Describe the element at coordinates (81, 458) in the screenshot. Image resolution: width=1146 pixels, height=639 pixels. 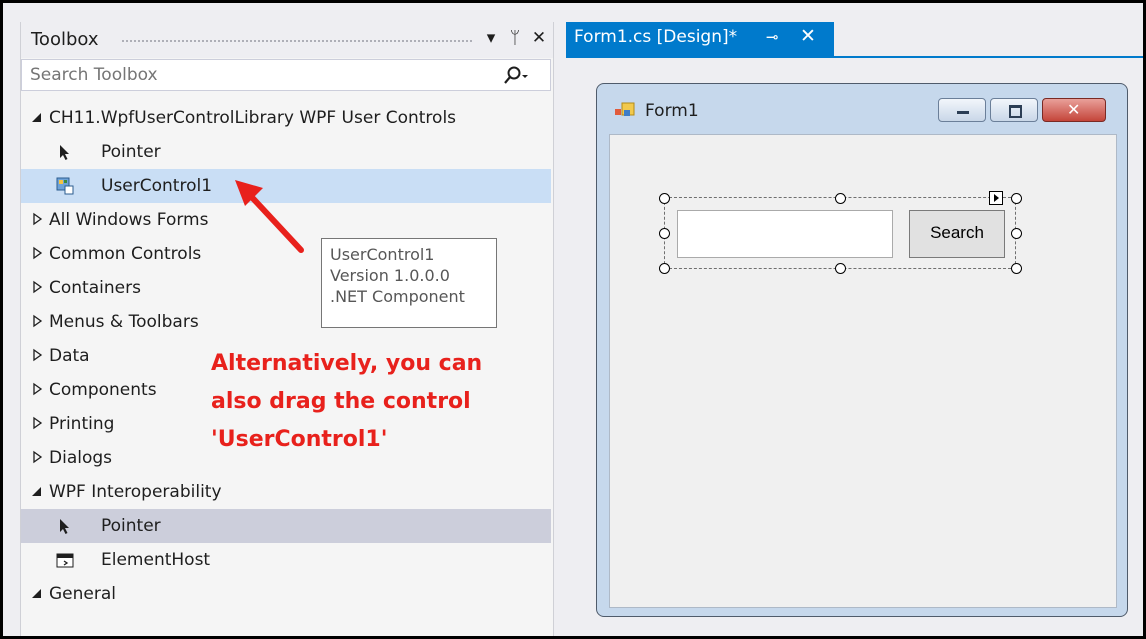
I see `toolbox-group-label: Dialogs` at that location.